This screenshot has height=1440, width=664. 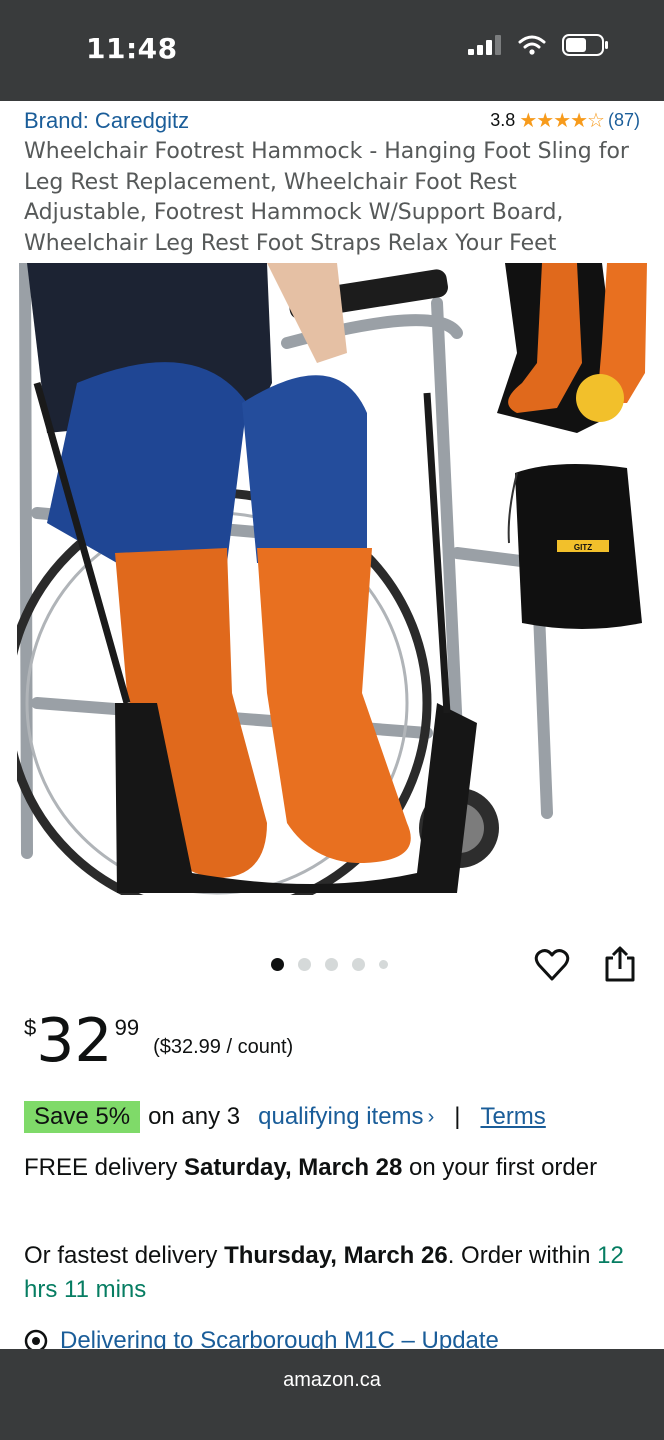 What do you see at coordinates (223, 1047) in the screenshot?
I see `price-per-unit: ($32.99 / count)` at bounding box center [223, 1047].